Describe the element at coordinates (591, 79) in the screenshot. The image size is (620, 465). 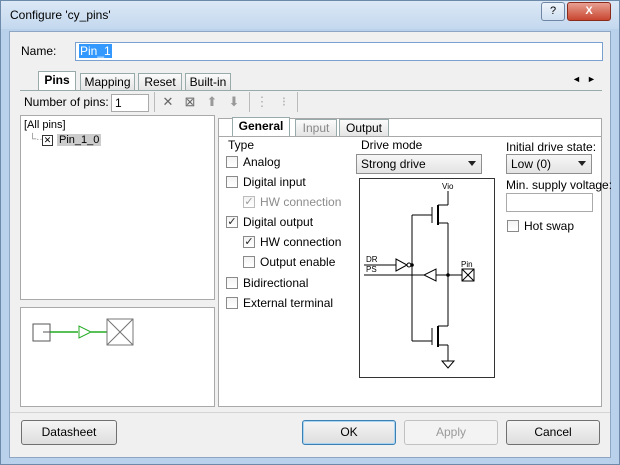
I see `tab-scroll-right-icon: ►` at that location.